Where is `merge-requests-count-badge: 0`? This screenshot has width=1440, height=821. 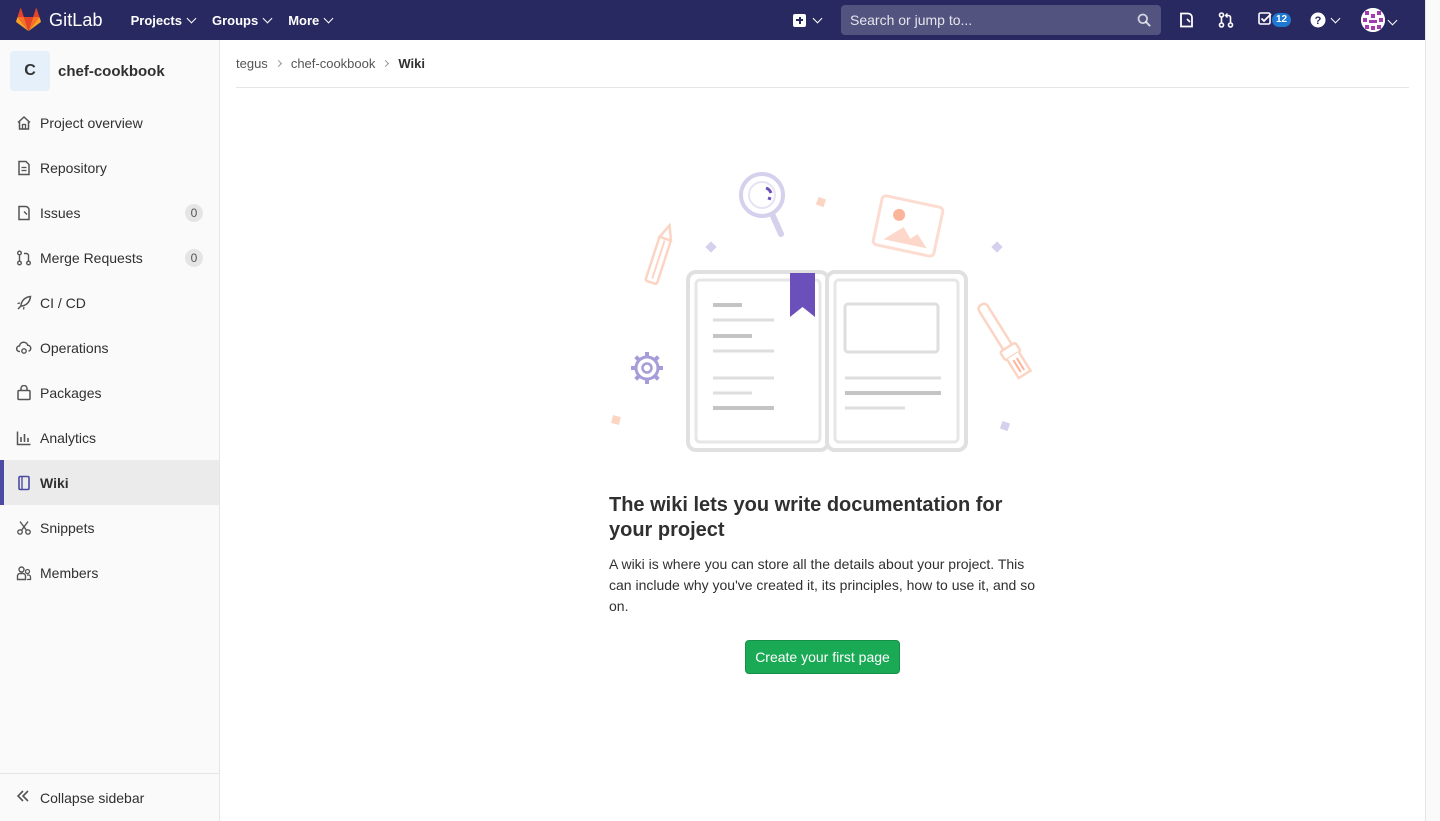 merge-requests-count-badge: 0 is located at coordinates (194, 258).